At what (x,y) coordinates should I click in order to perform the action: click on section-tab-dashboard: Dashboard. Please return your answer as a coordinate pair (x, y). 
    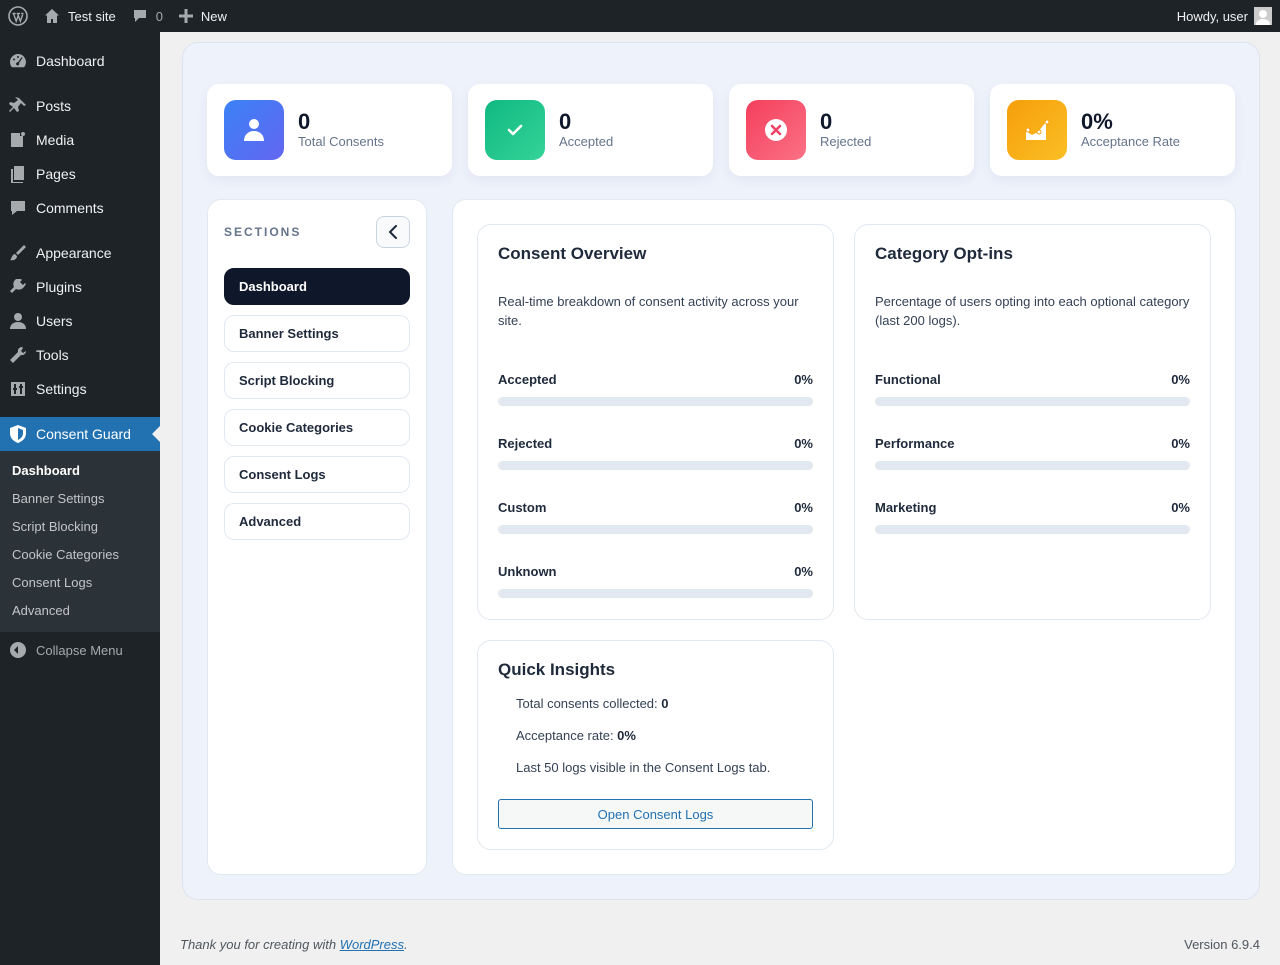
    Looking at the image, I should click on (317, 286).